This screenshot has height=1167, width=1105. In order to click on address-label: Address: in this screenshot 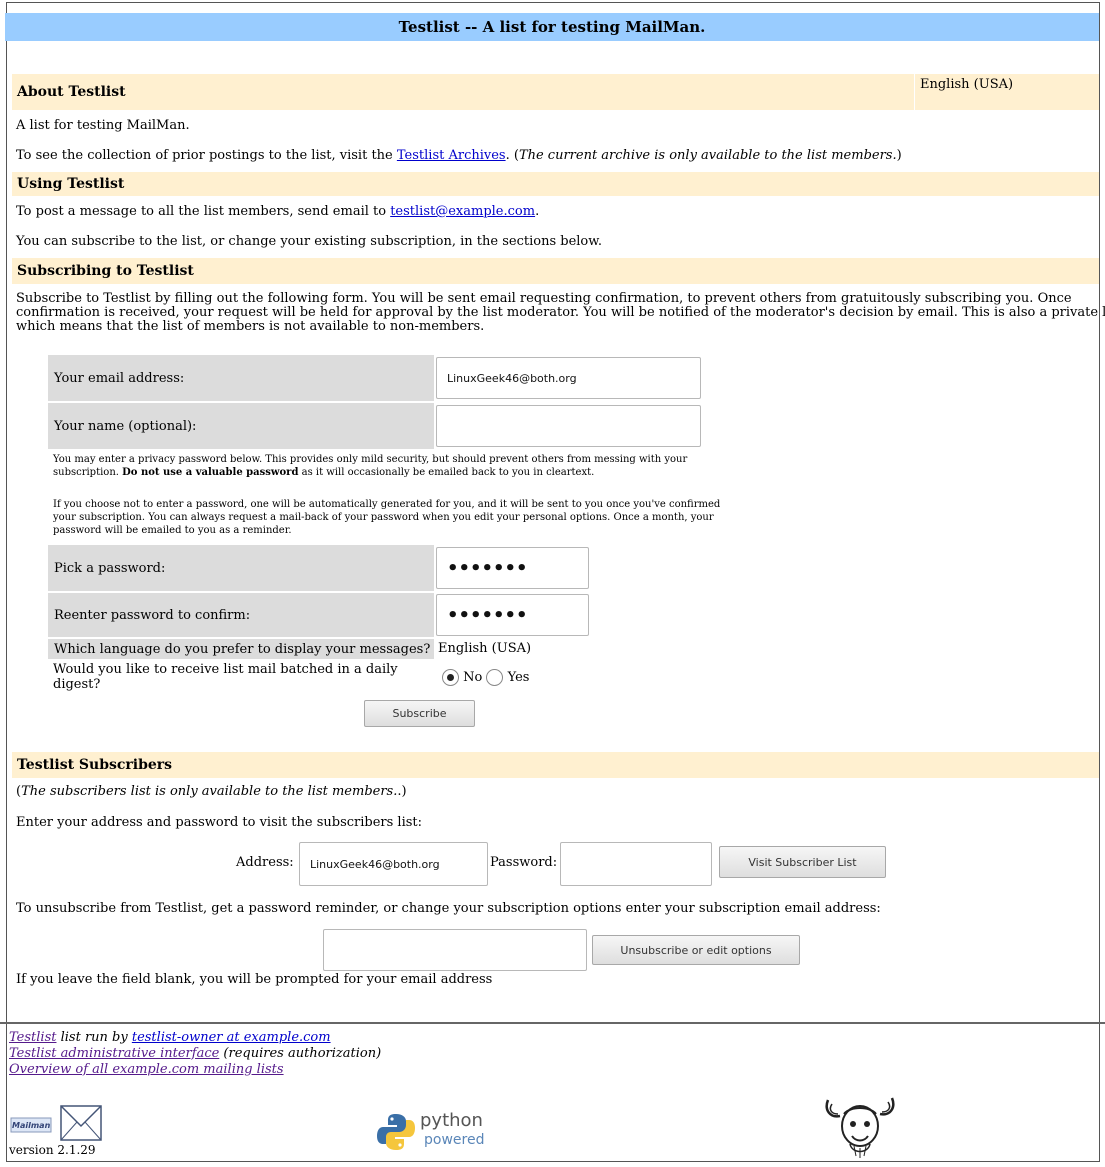, I will do `click(265, 862)`.